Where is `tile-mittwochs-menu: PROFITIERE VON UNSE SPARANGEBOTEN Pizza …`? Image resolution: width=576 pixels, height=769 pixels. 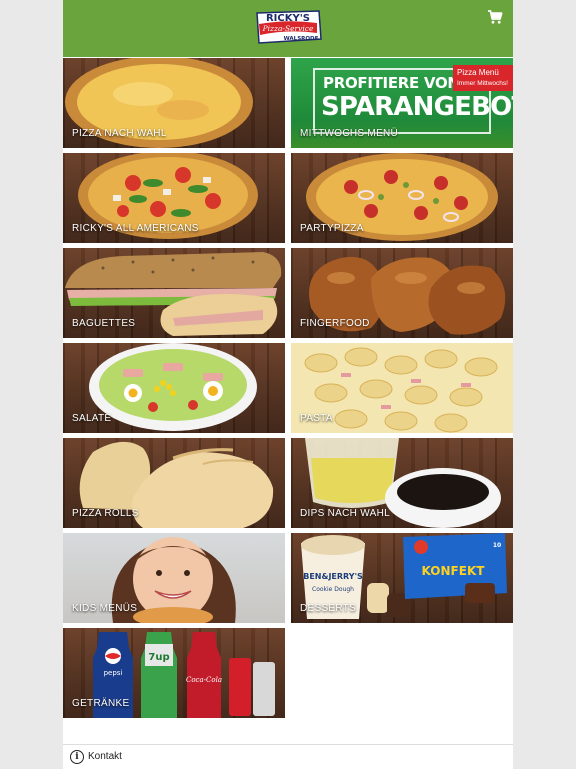 tile-mittwochs-menu: PROFITIERE VON UNSE SPARANGEBOTEN Pizza … is located at coordinates (402, 103).